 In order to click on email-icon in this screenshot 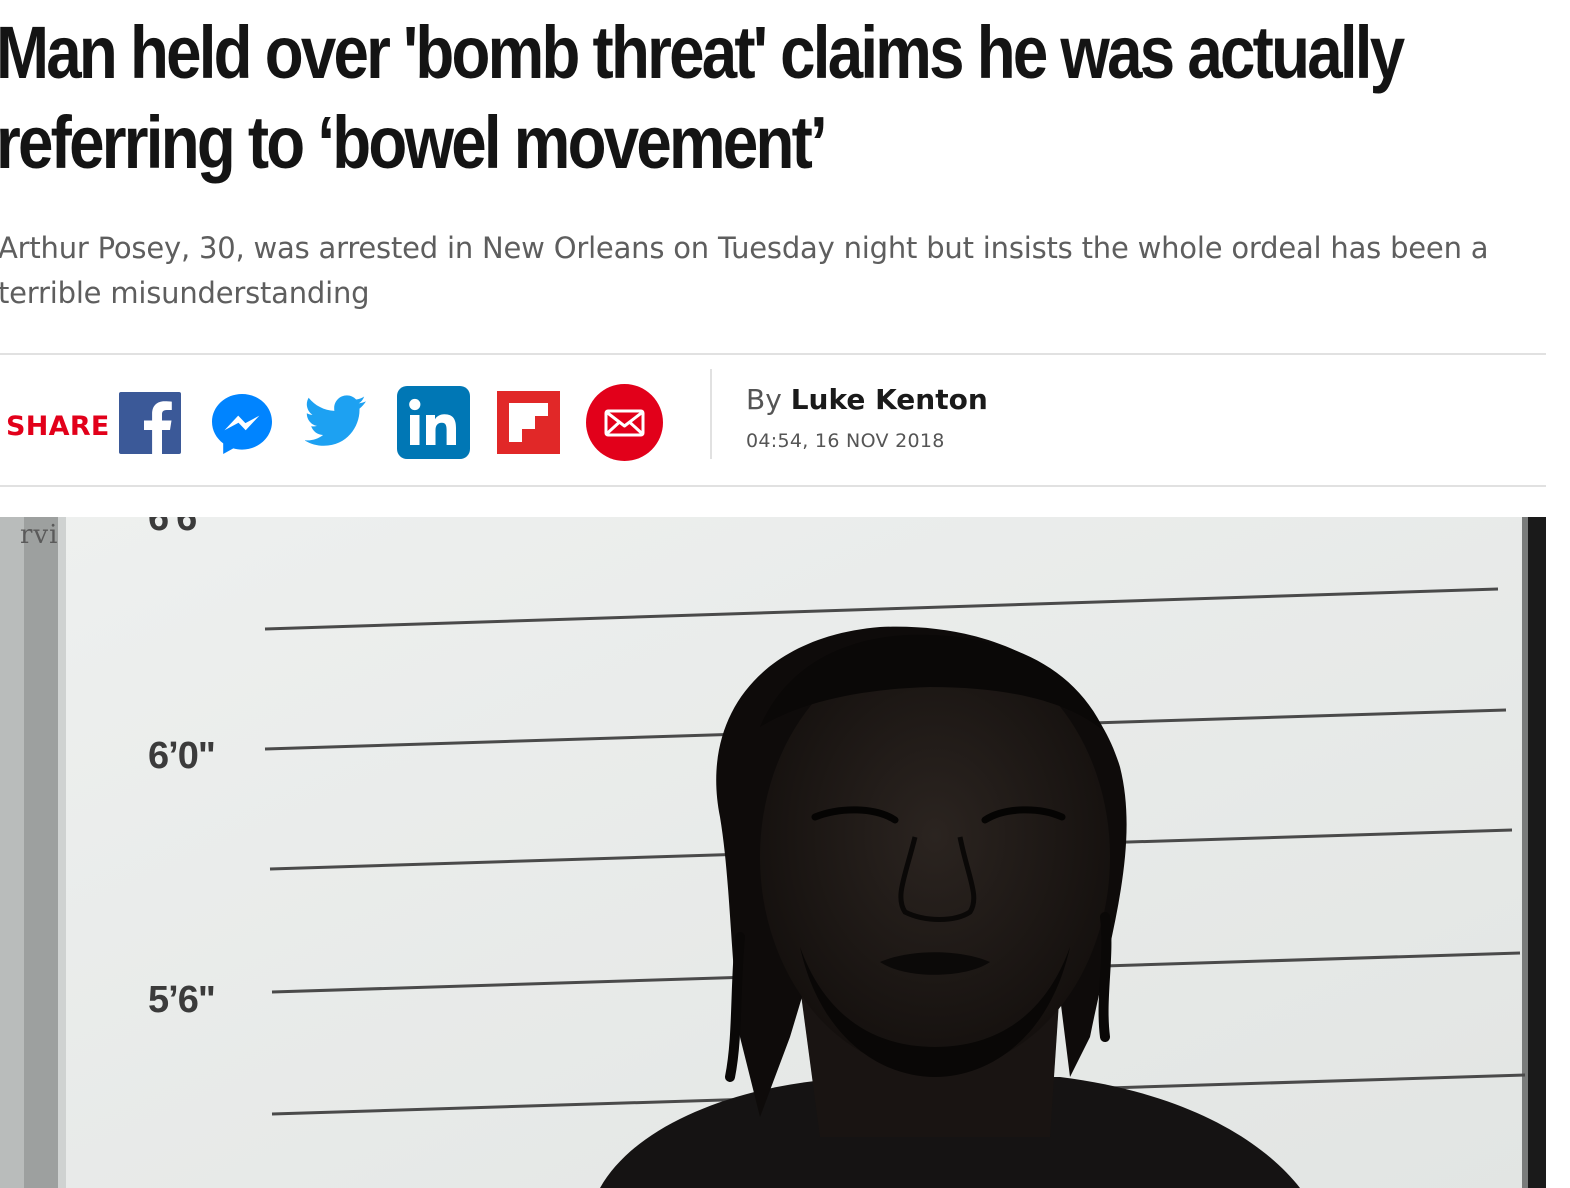, I will do `click(624, 422)`.